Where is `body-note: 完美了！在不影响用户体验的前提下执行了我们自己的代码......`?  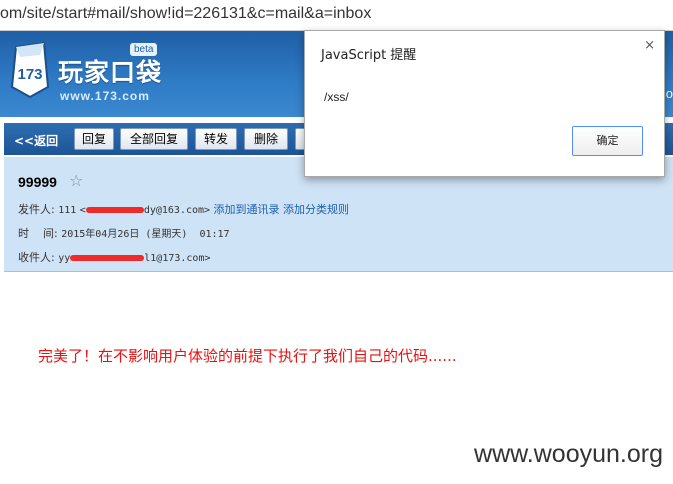
body-note: 完美了！在不影响用户体验的前提下执行了我们自己的代码...... is located at coordinates (247, 356).